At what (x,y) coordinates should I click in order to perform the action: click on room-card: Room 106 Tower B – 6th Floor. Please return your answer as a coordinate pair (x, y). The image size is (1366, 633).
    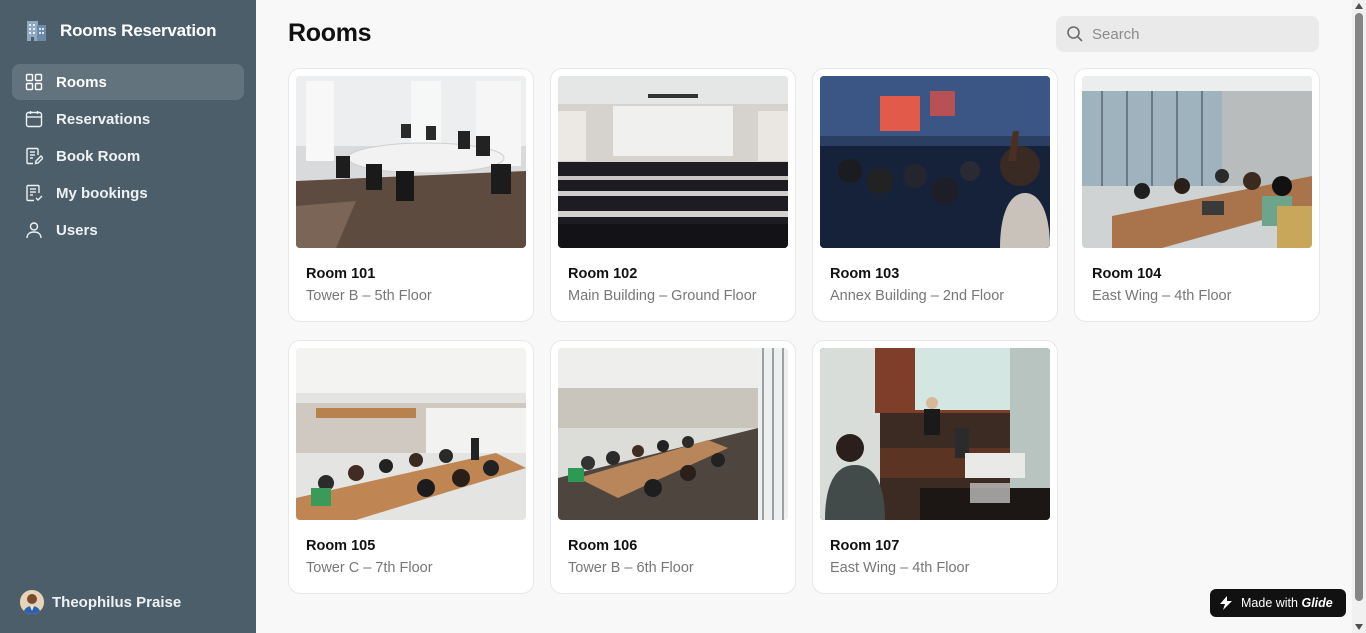
    Looking at the image, I should click on (673, 467).